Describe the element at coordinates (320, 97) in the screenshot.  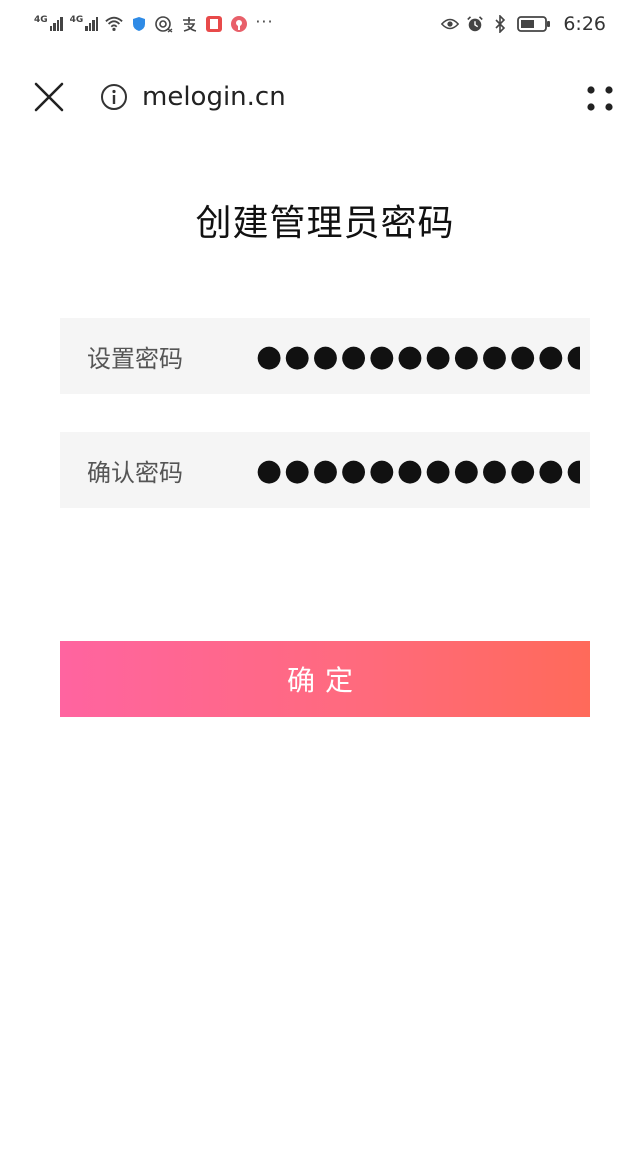
I see `browser-toolbar: melogin.cn` at that location.